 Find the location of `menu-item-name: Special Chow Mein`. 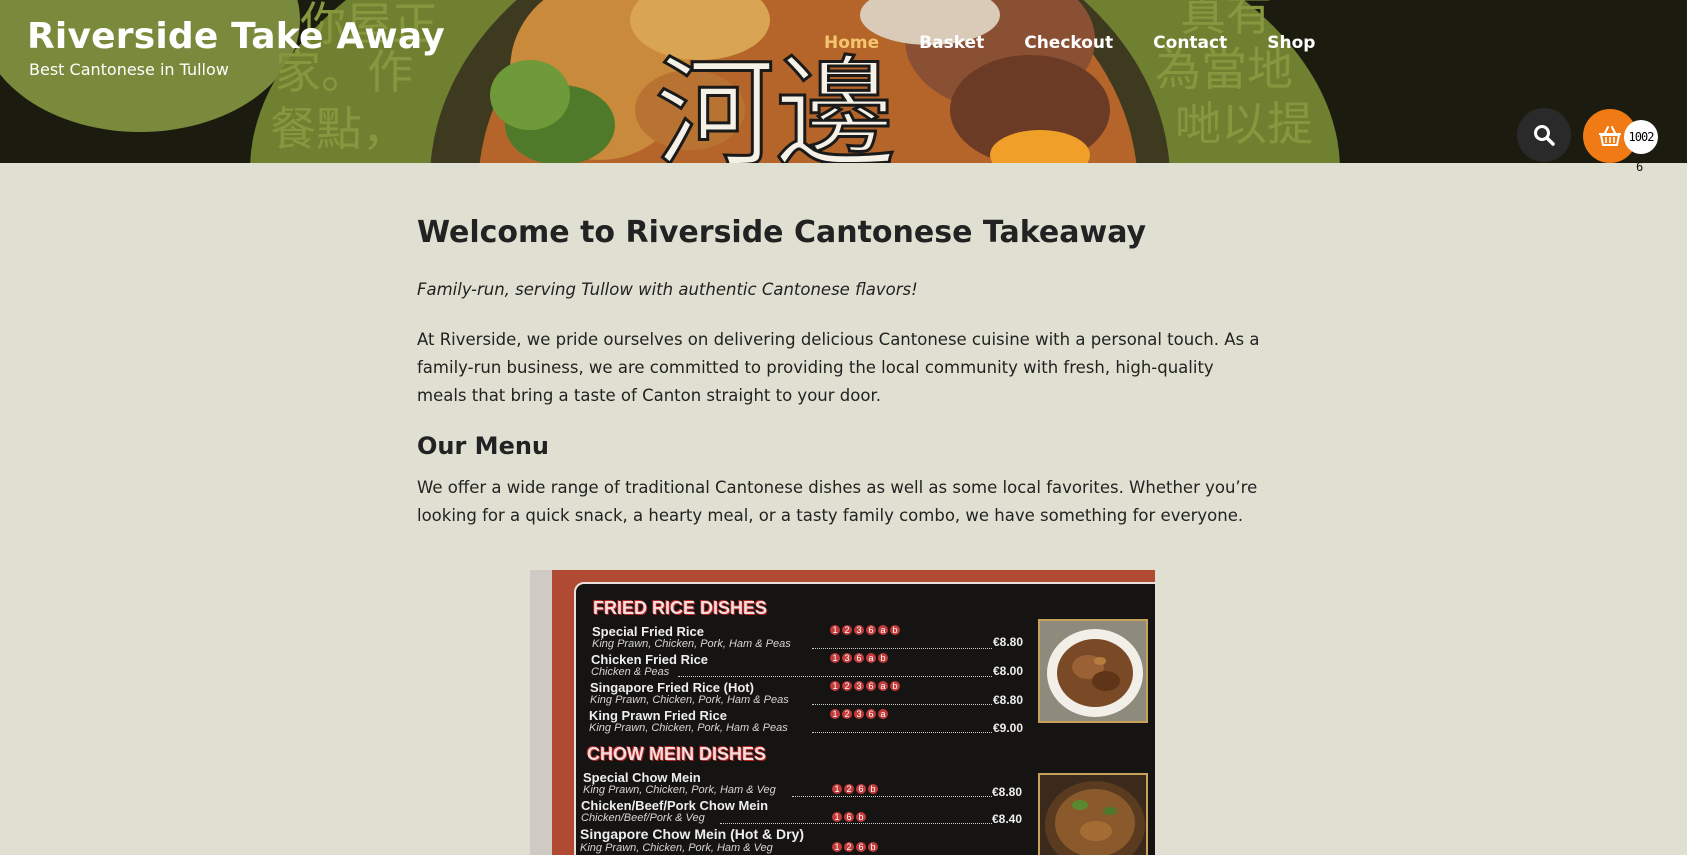

menu-item-name: Special Chow Mein is located at coordinates (642, 777).